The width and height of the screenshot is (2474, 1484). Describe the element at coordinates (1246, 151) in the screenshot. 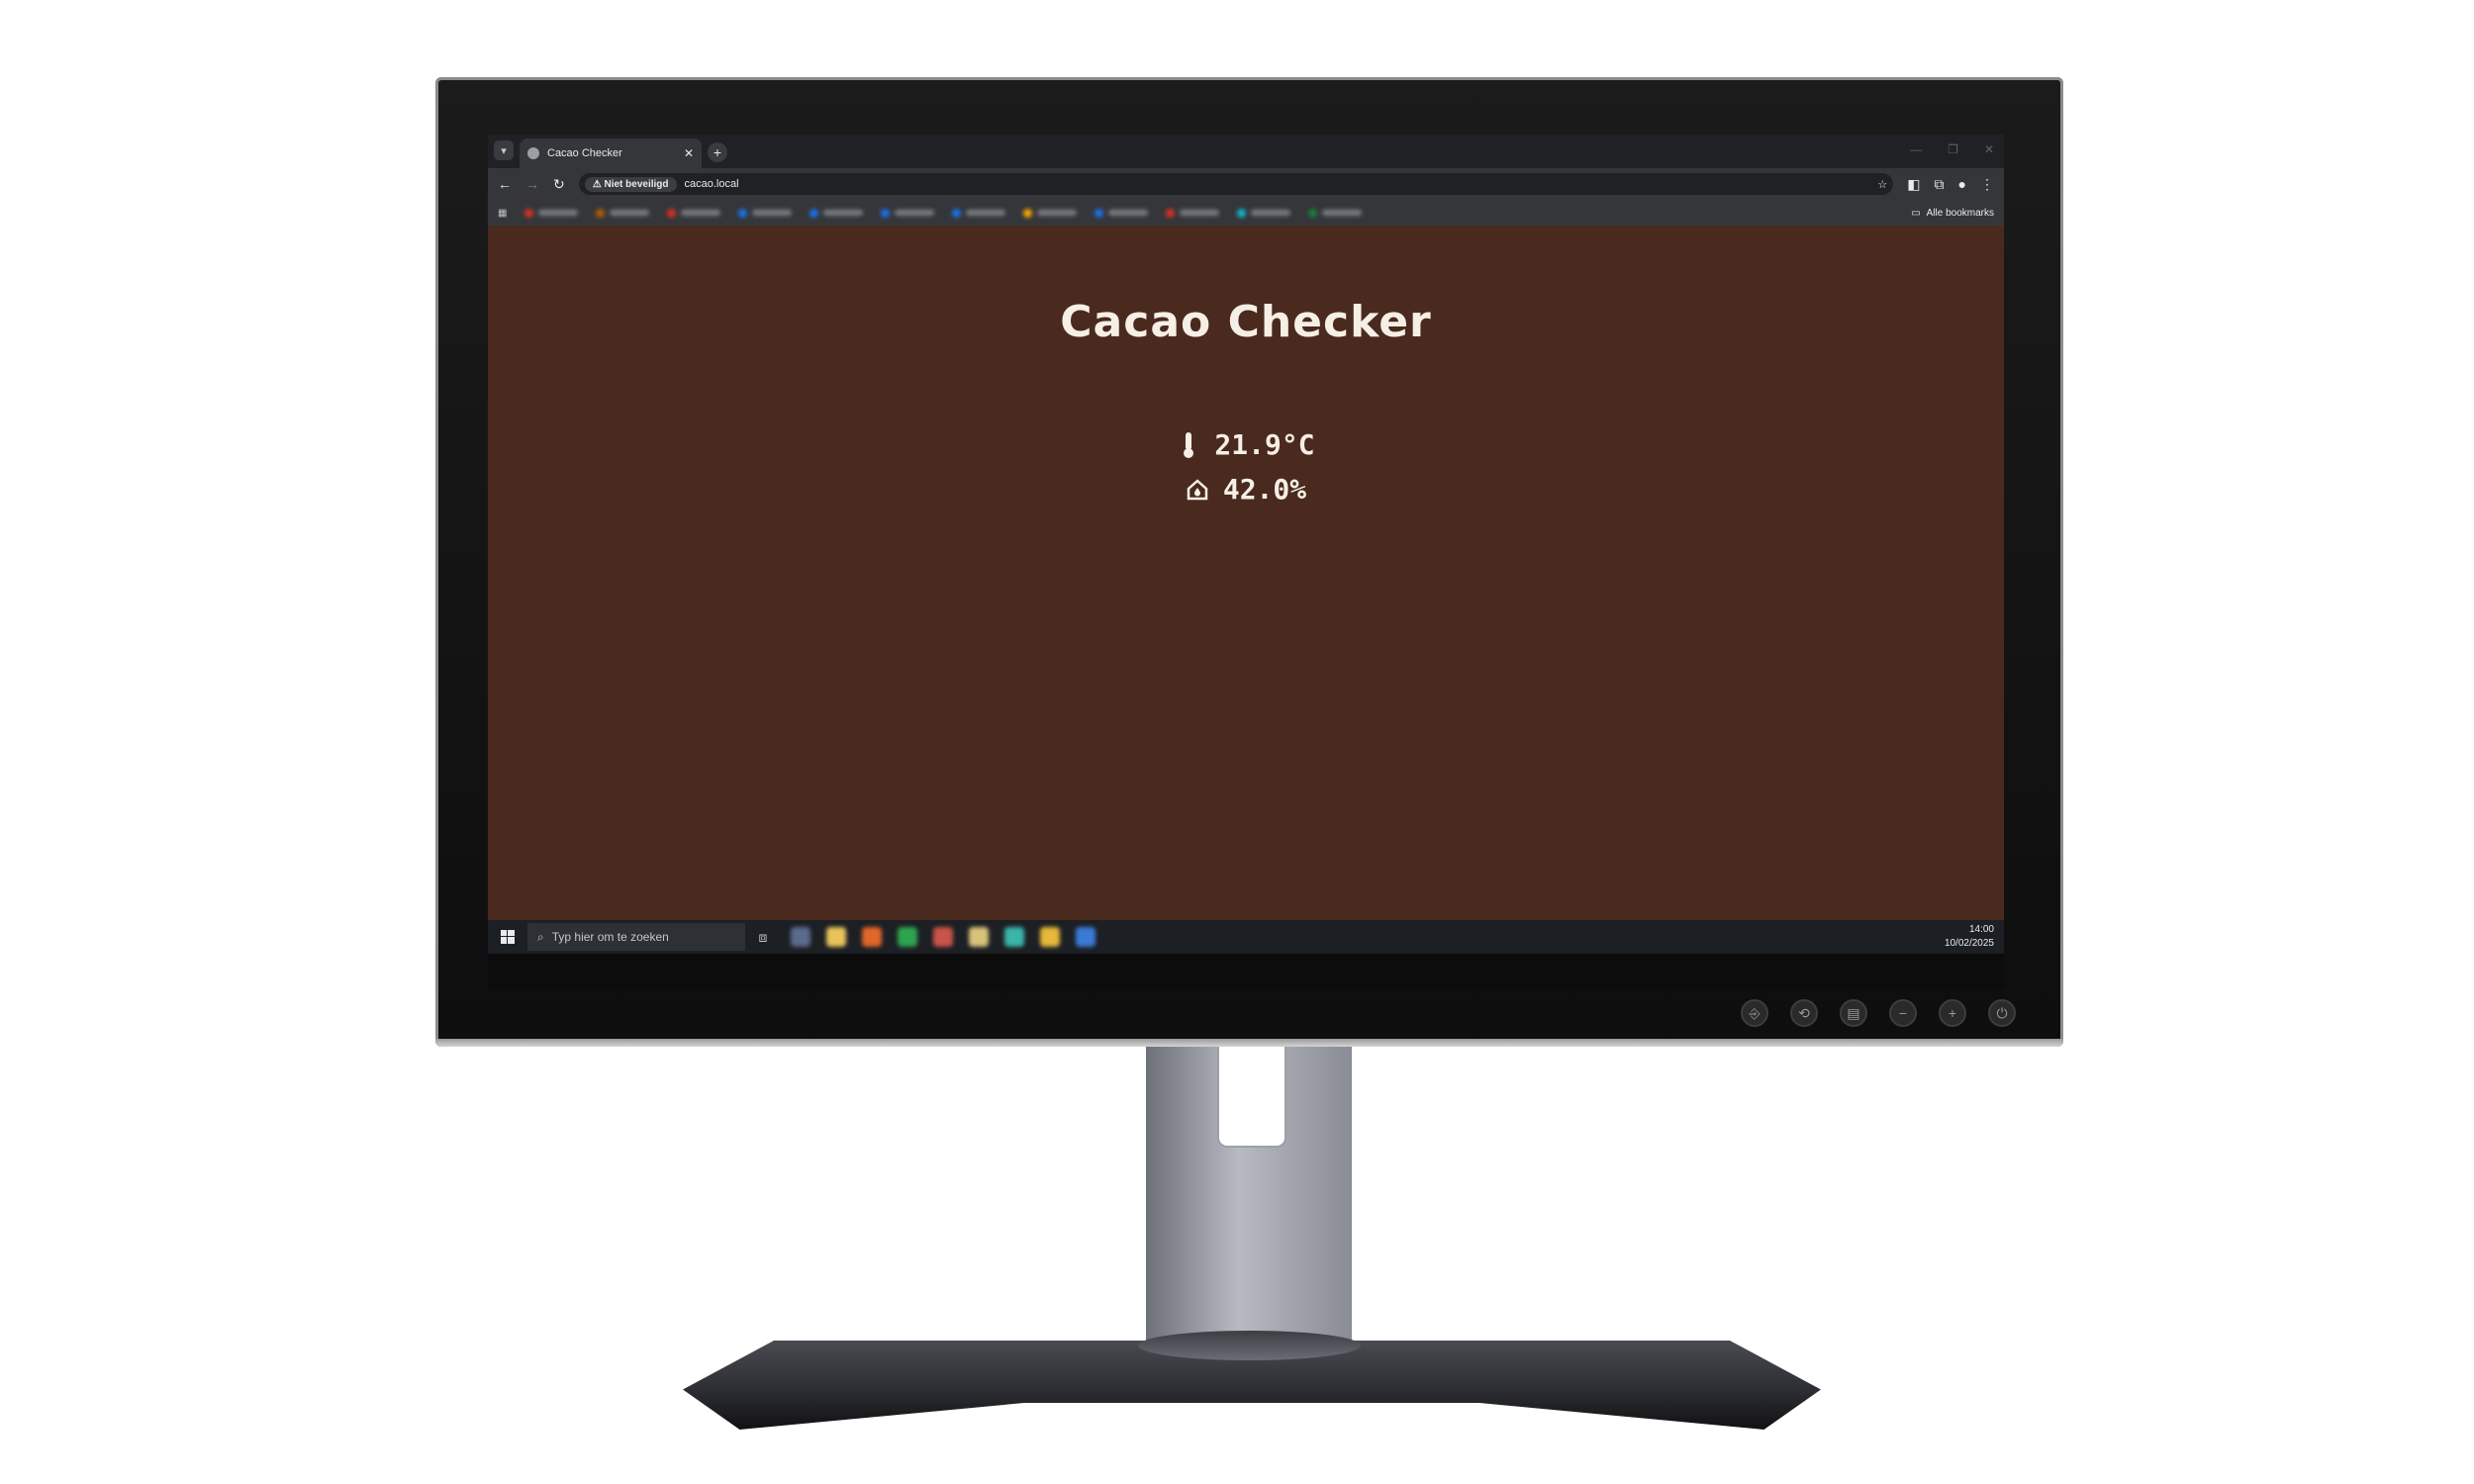

I see `browser-tabstrip: ▾ Cacao Checker ✕ + — ❐ ✕` at that location.